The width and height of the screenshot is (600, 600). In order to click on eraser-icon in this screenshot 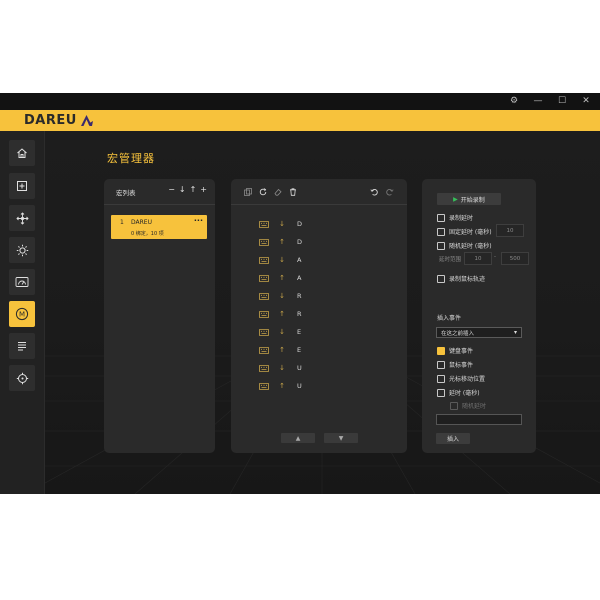, I will do `click(277, 191)`.